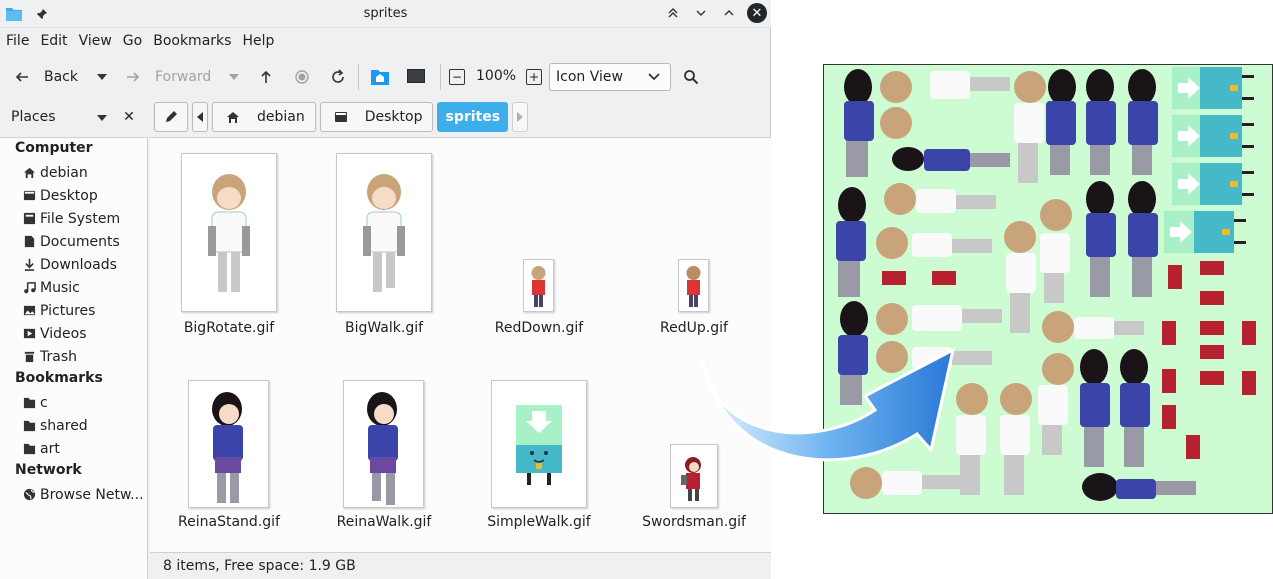  I want to click on file-name: ReinaWalk.gif, so click(384, 522).